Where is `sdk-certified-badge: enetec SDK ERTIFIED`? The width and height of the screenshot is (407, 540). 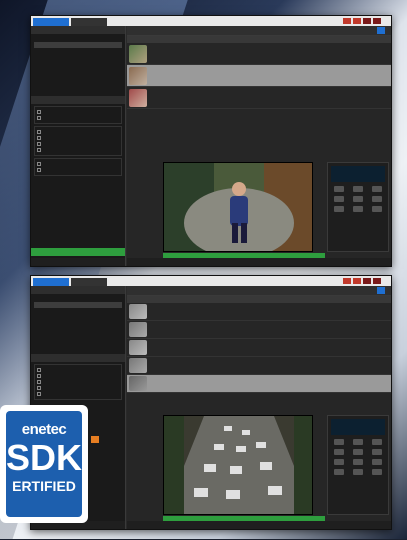
sdk-certified-badge: enetec SDK ERTIFIED is located at coordinates (44, 464).